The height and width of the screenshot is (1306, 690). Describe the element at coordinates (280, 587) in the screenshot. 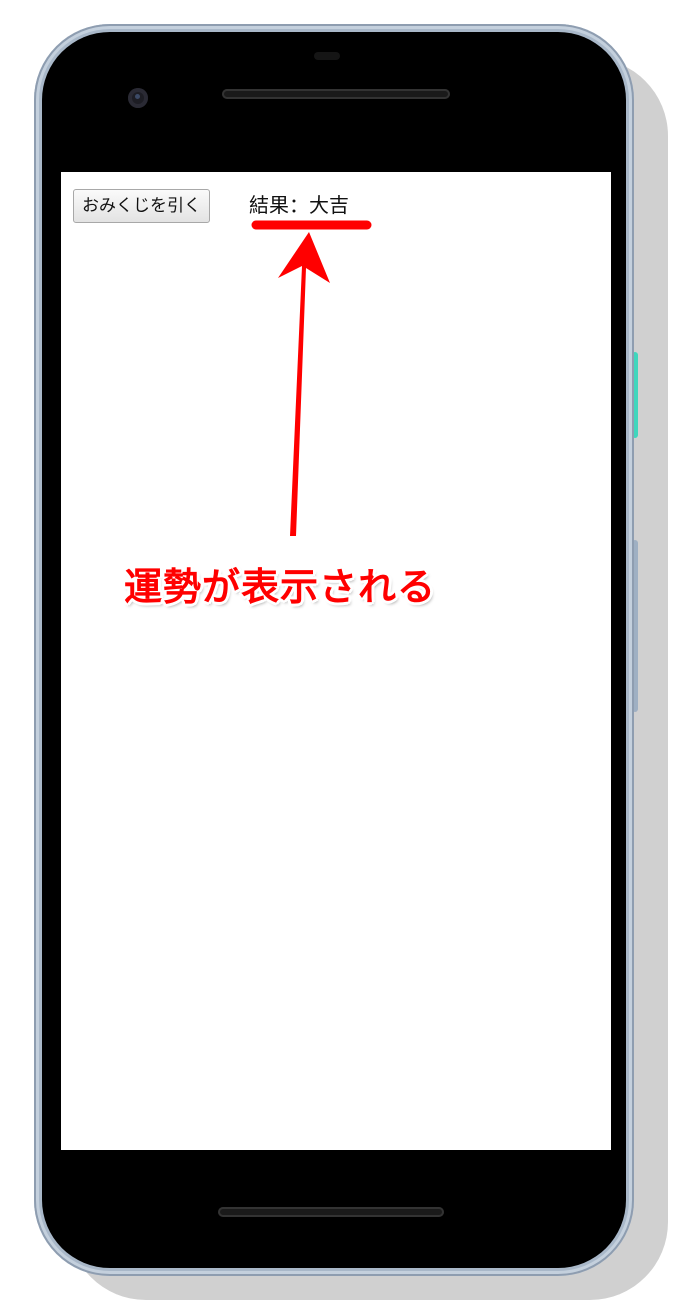

I see `annotation-label: 運勢が表示される` at that location.